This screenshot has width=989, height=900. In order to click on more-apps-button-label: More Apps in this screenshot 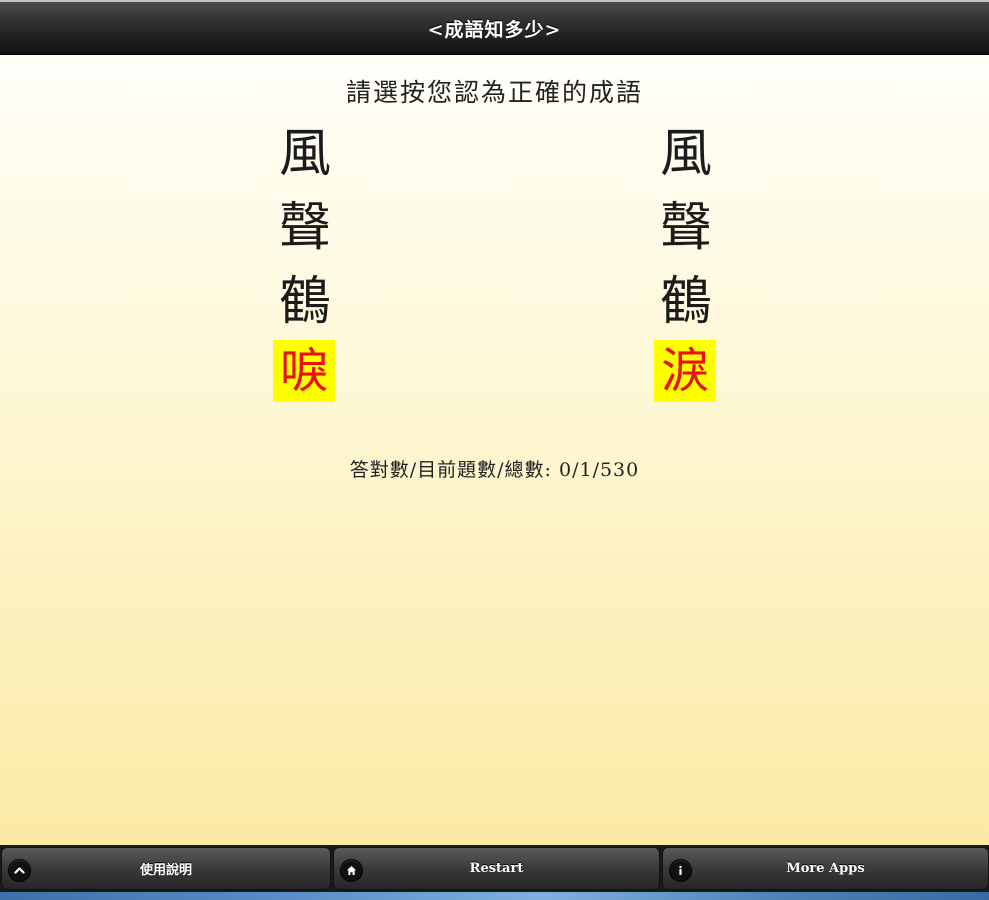, I will do `click(825, 868)`.